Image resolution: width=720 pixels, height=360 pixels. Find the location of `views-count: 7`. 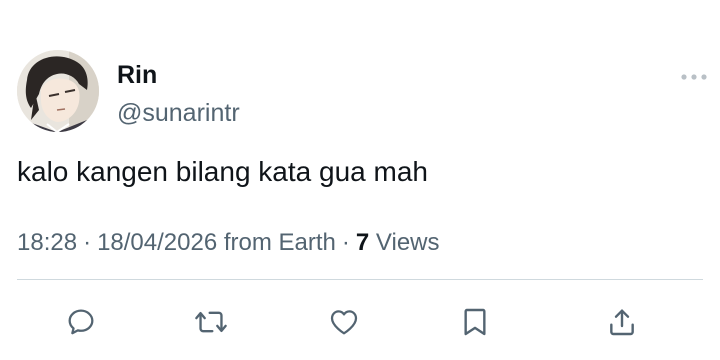

views-count: 7 is located at coordinates (362, 242).